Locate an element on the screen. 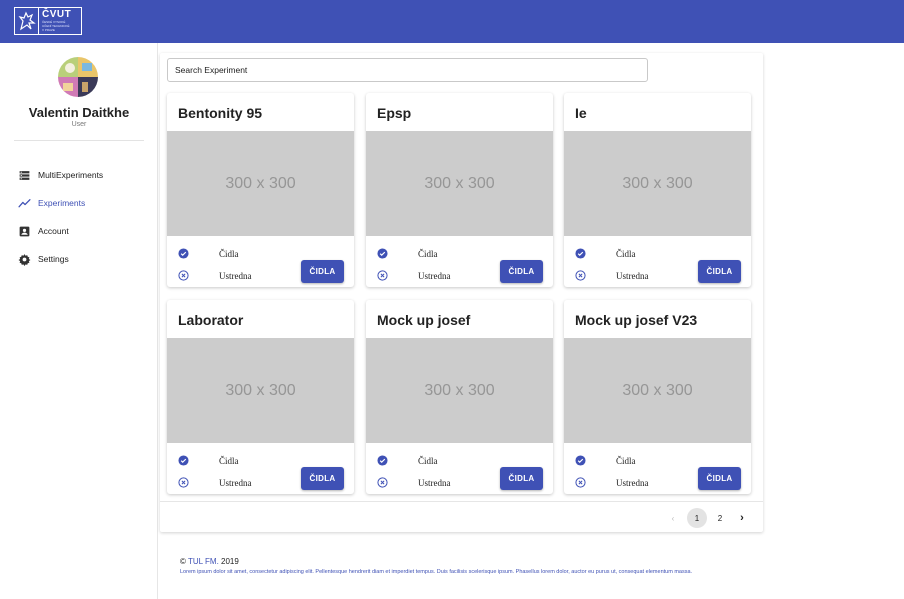 The width and height of the screenshot is (904, 599). sidebar-divider is located at coordinates (79, 140).